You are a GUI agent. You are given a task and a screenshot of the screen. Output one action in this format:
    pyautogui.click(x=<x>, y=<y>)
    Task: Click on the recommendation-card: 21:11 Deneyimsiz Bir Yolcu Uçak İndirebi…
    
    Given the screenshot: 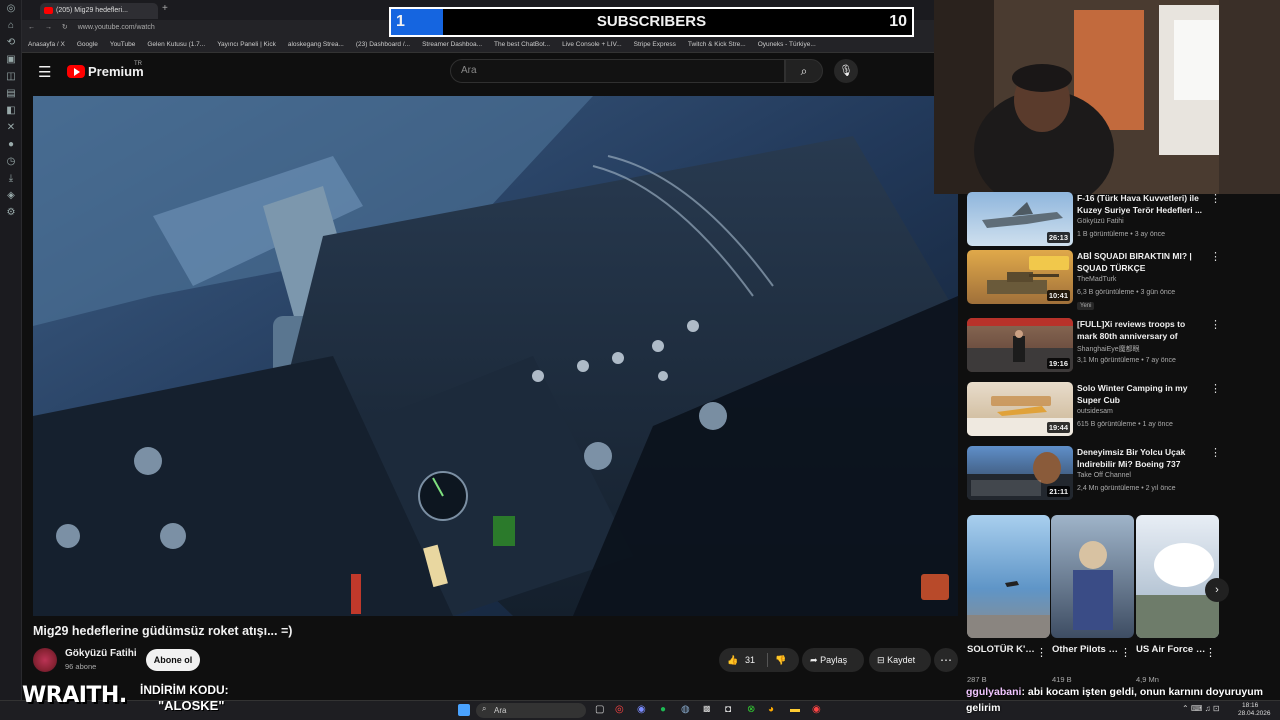 What is the action you would take?
    pyautogui.click(x=1117, y=475)
    